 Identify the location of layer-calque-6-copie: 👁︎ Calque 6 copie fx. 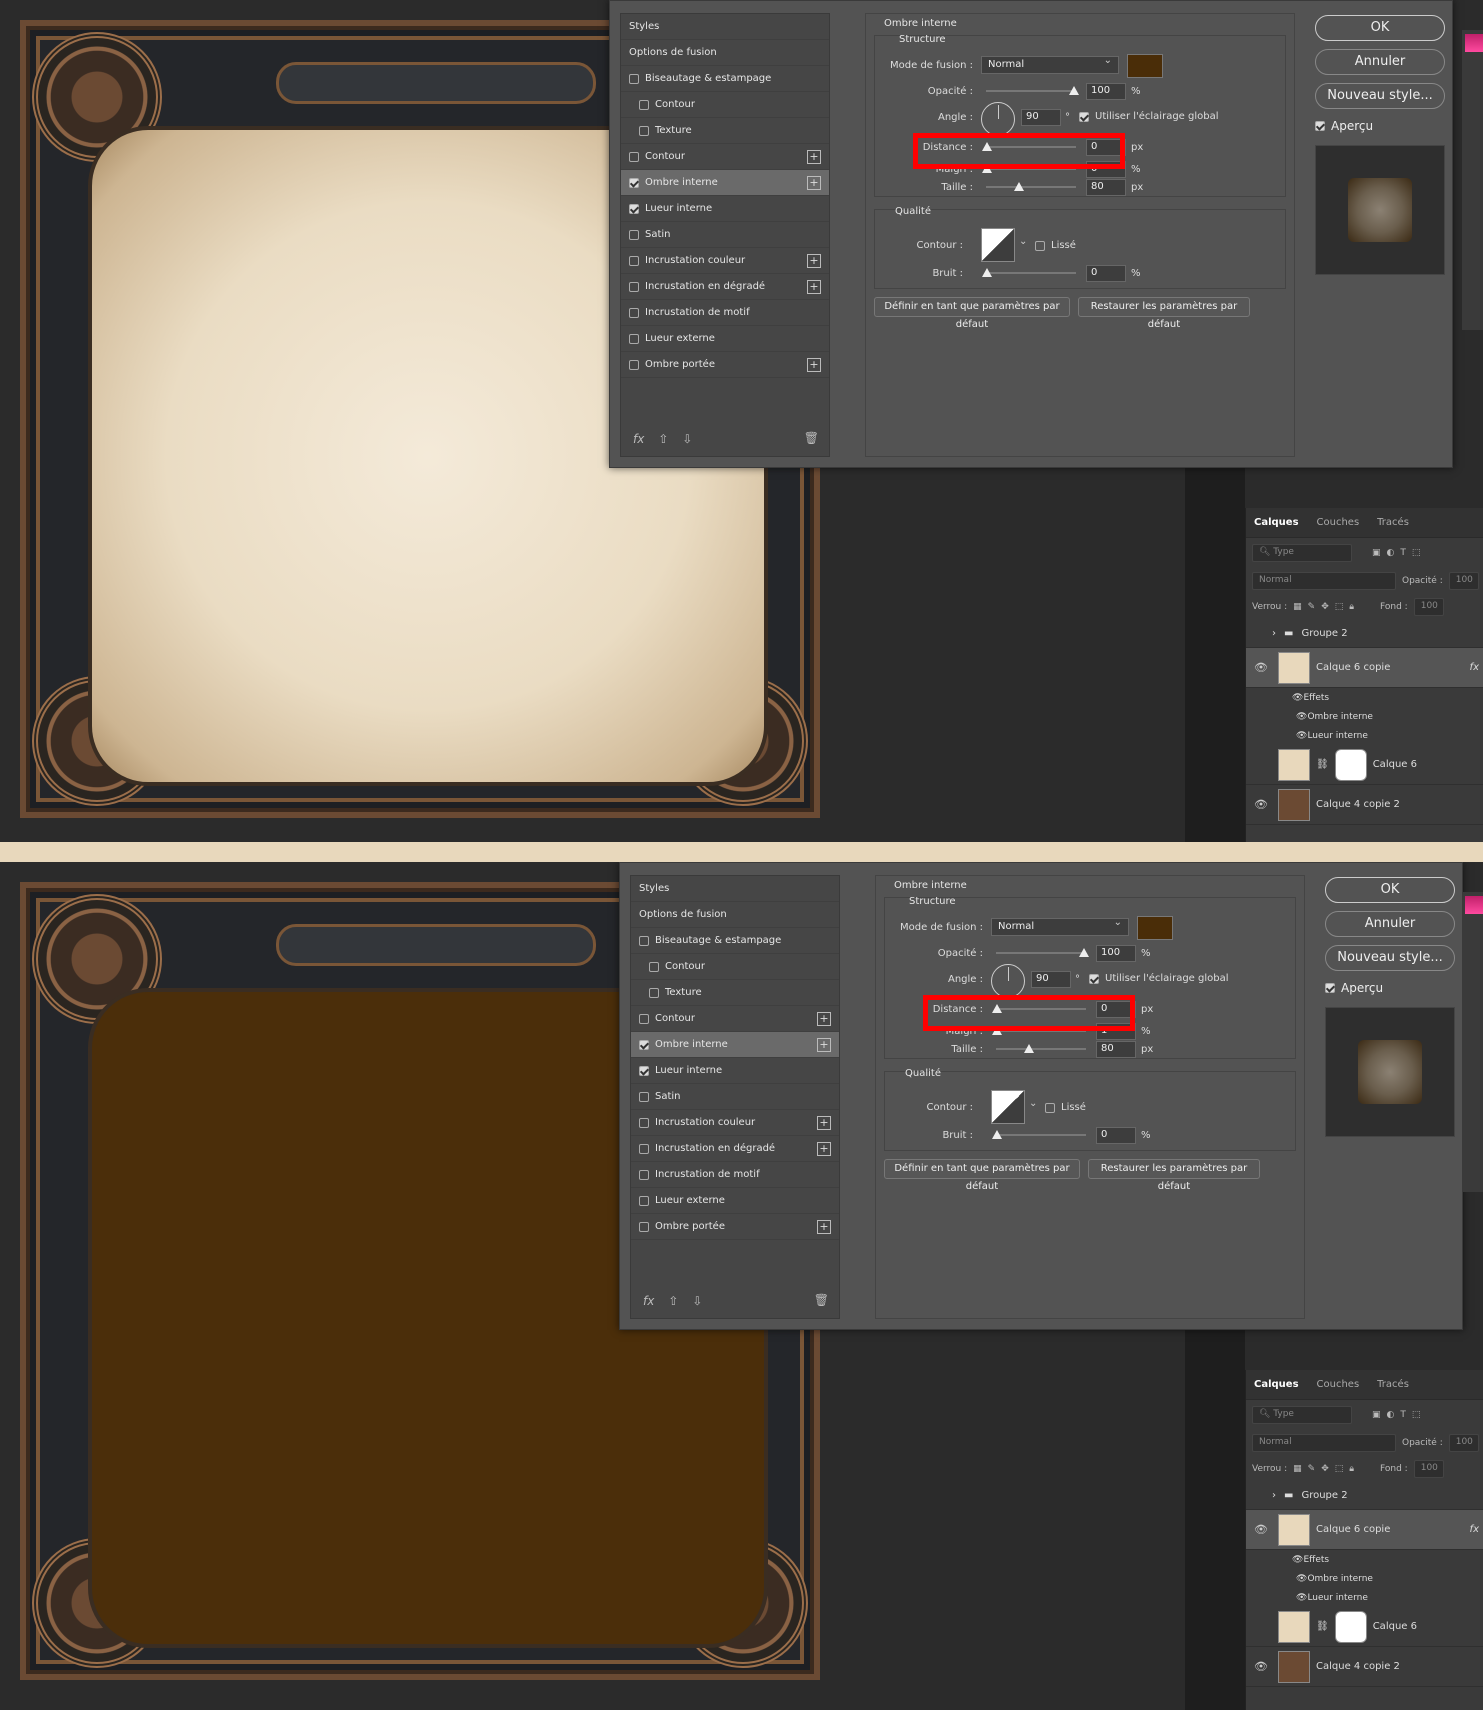
(1364, 1530).